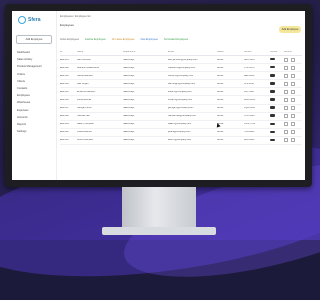  Describe the element at coordinates (34, 110) in the screenshot. I see `sidebar-item: Expenses` at that location.